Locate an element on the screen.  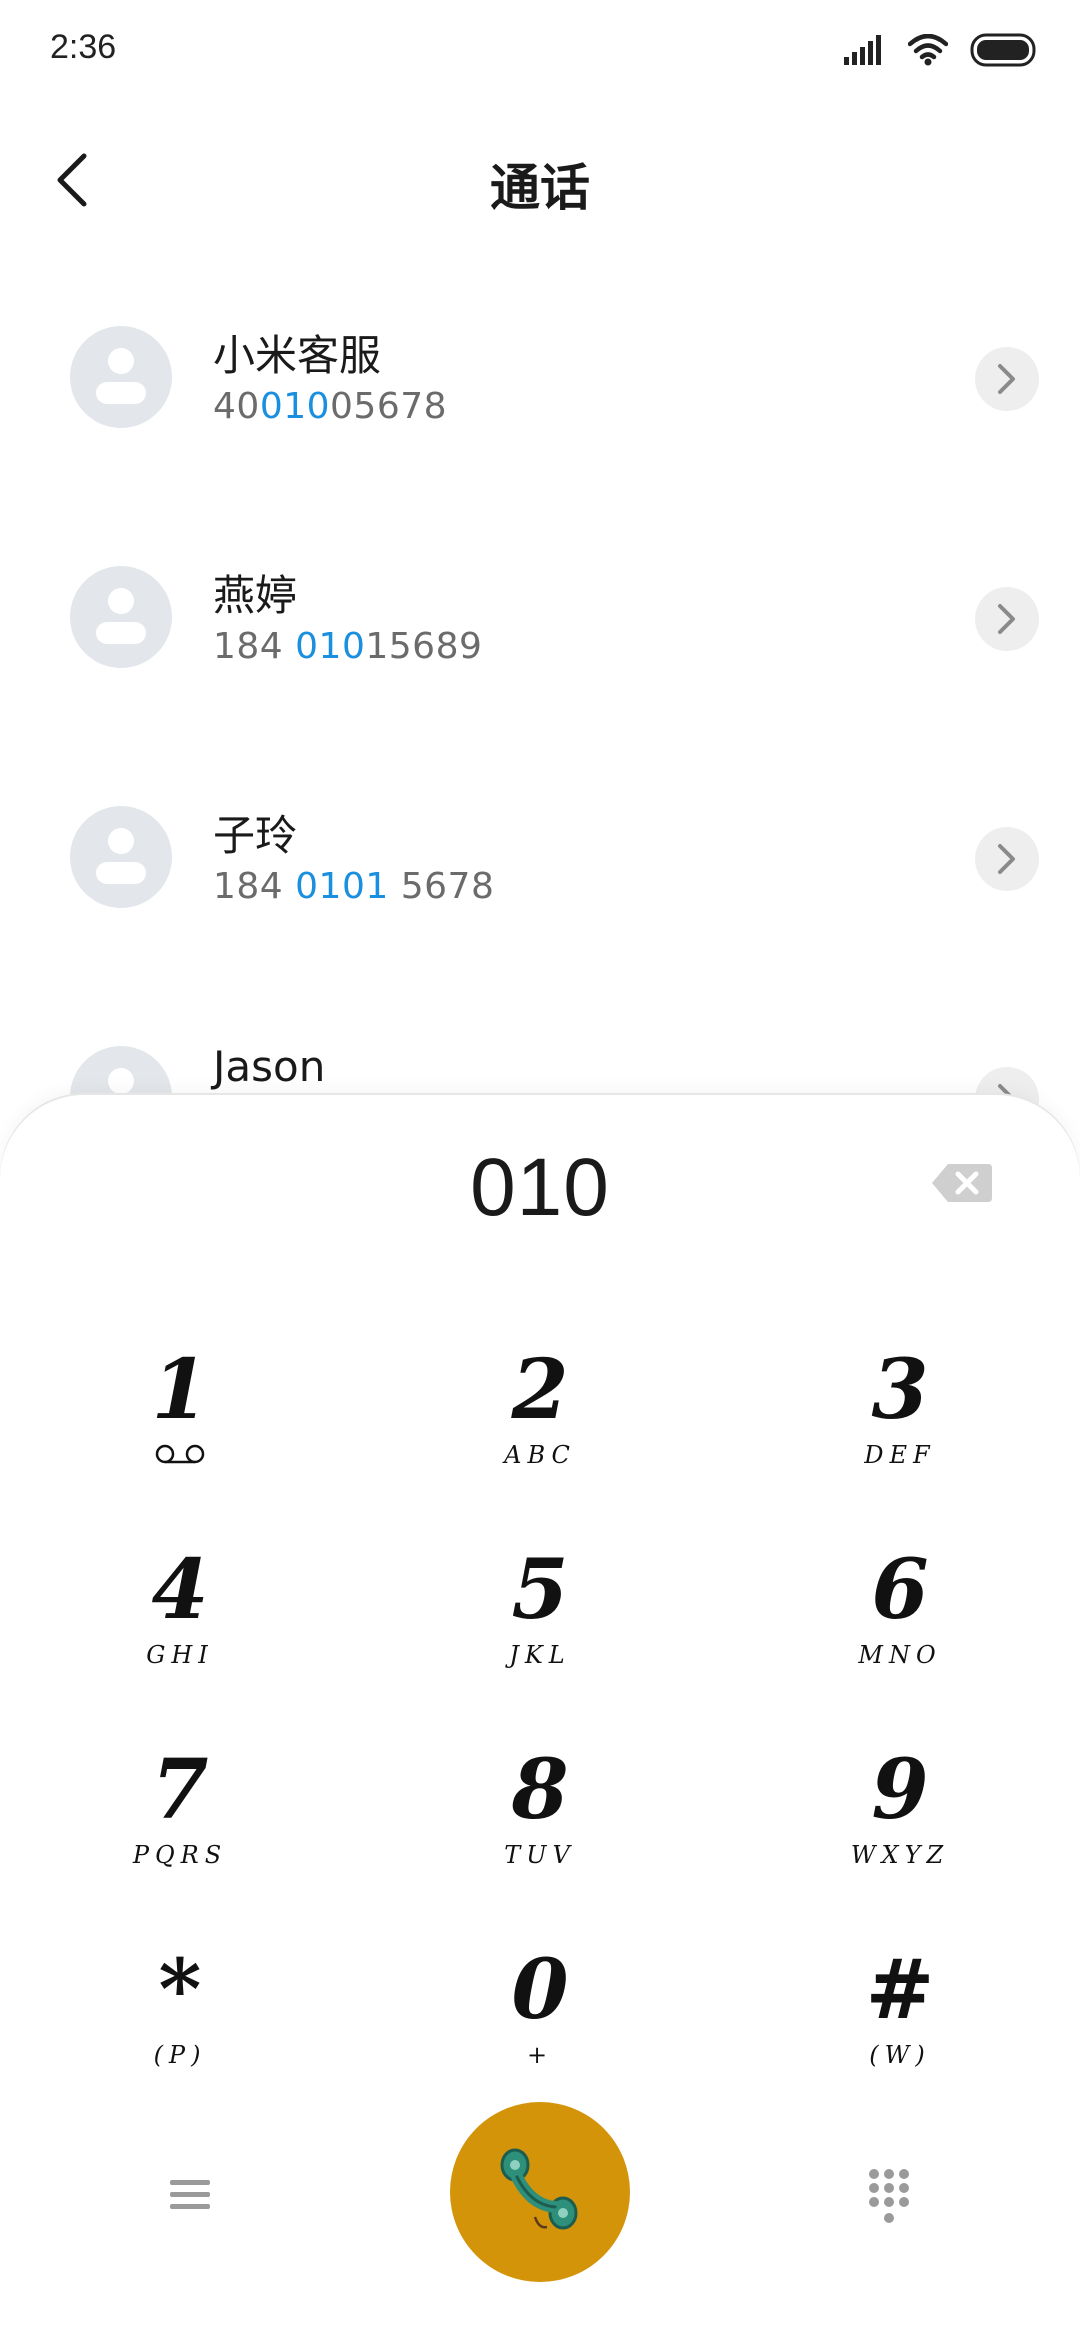
page-title: 通话 is located at coordinates (540, 188).